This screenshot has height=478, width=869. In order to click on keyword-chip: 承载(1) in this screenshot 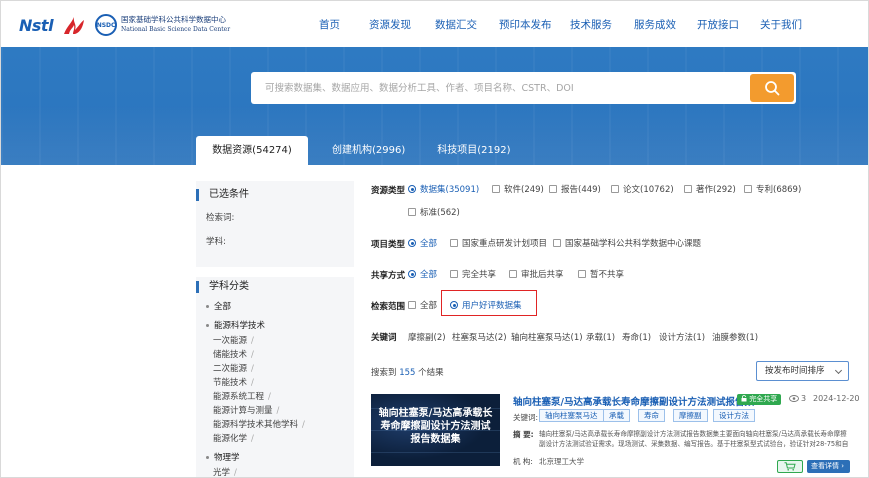, I will do `click(600, 337)`.